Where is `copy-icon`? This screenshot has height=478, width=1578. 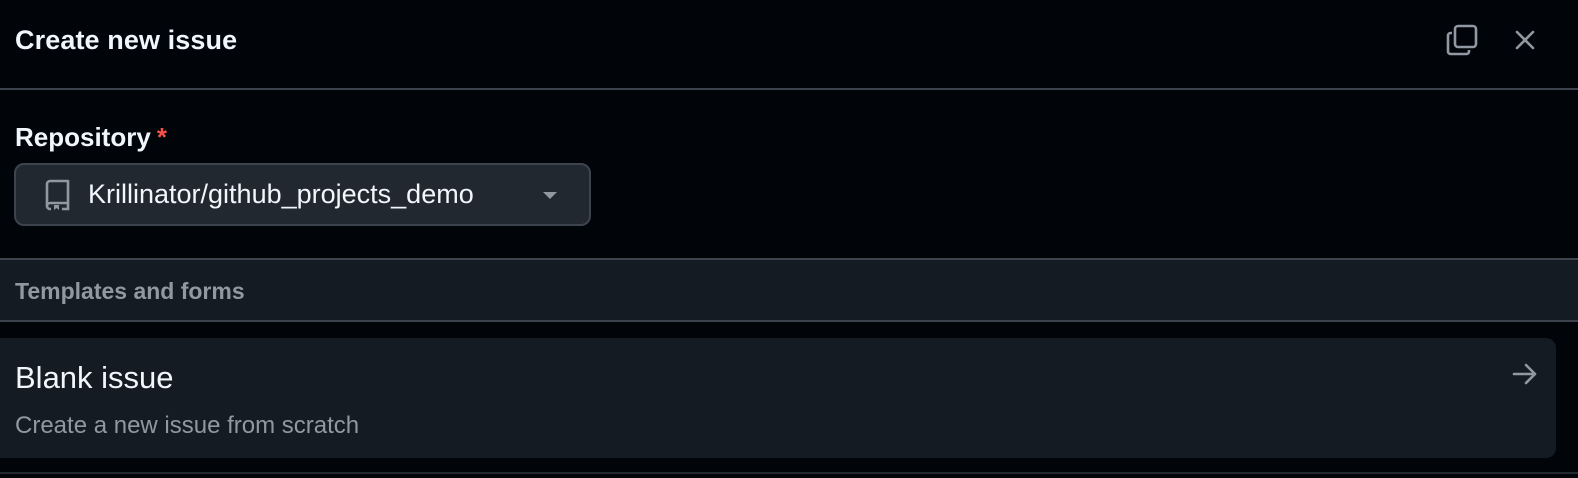
copy-icon is located at coordinates (1462, 42).